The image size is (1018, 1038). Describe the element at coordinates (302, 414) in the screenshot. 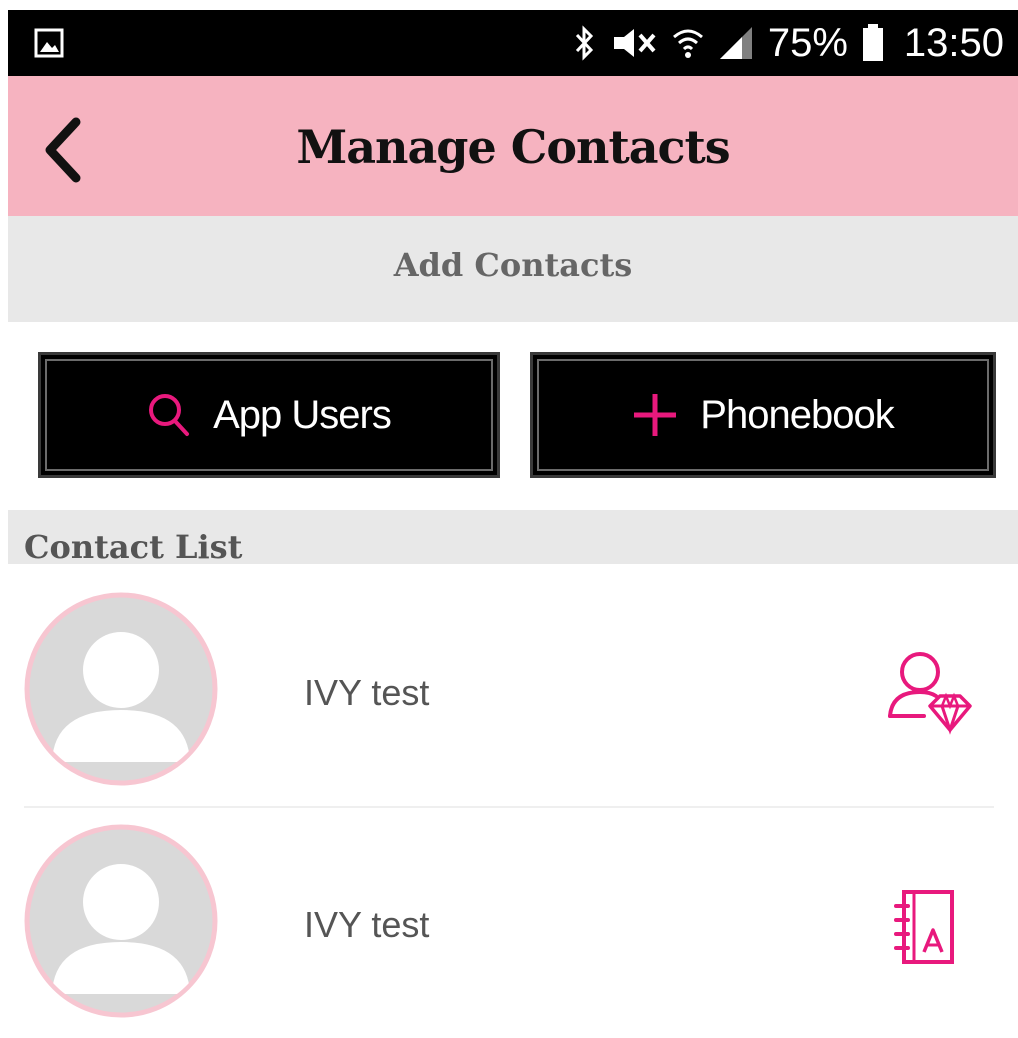

I see `app-users-label: App Users` at that location.